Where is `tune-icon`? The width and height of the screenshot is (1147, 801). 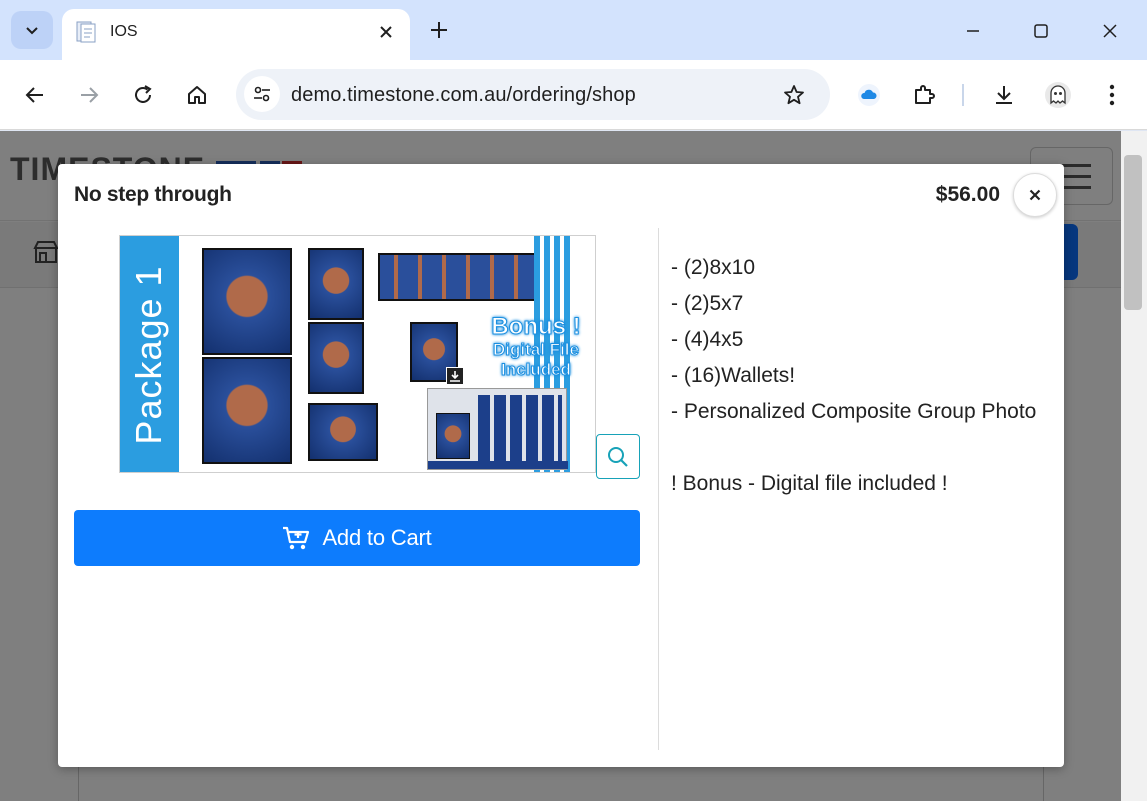 tune-icon is located at coordinates (262, 94).